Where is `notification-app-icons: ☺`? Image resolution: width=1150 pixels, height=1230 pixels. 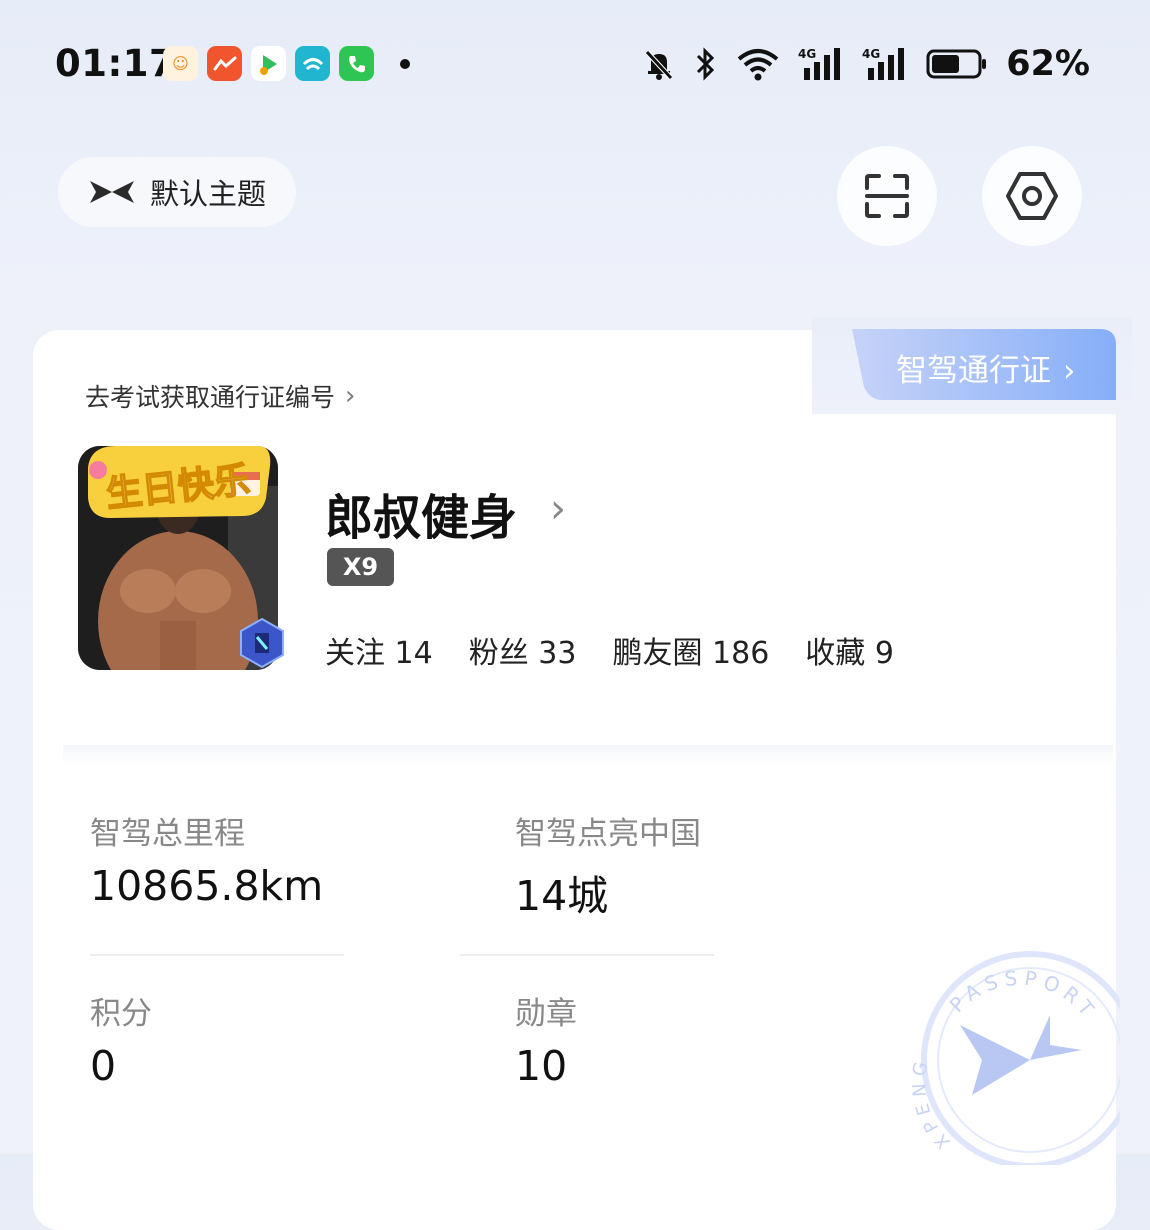 notification-app-icons: ☺ is located at coordinates (268, 63).